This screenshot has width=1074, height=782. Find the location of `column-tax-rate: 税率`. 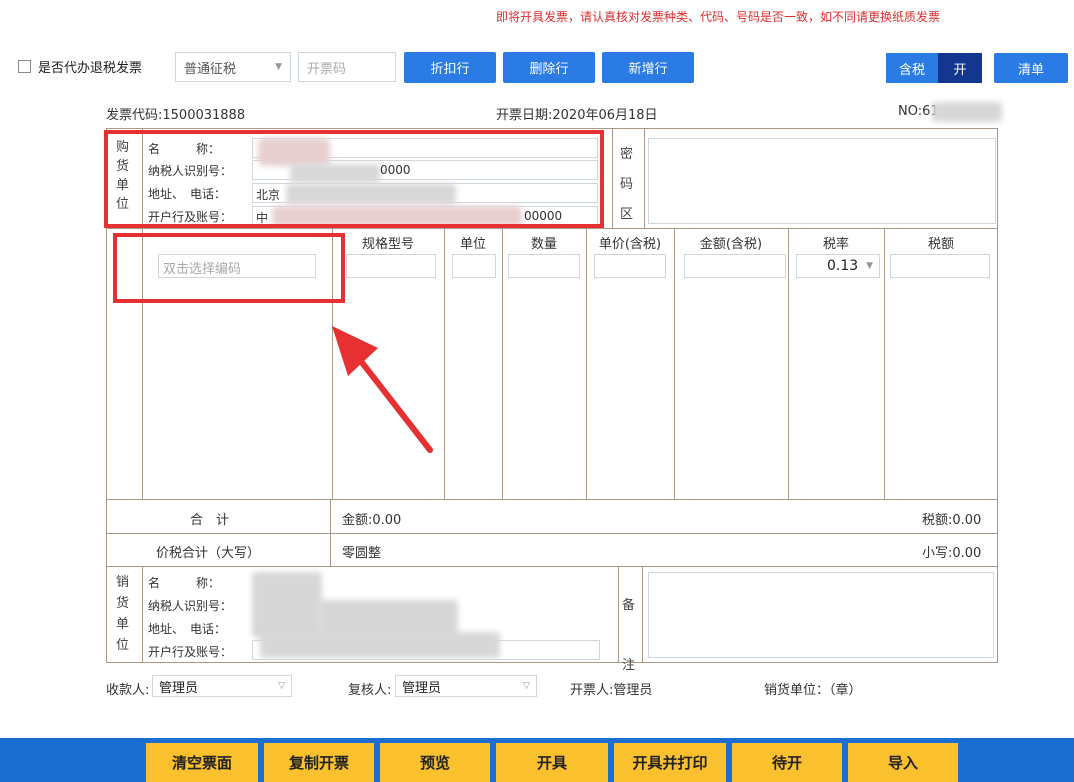

column-tax-rate: 税率 is located at coordinates (835, 244).